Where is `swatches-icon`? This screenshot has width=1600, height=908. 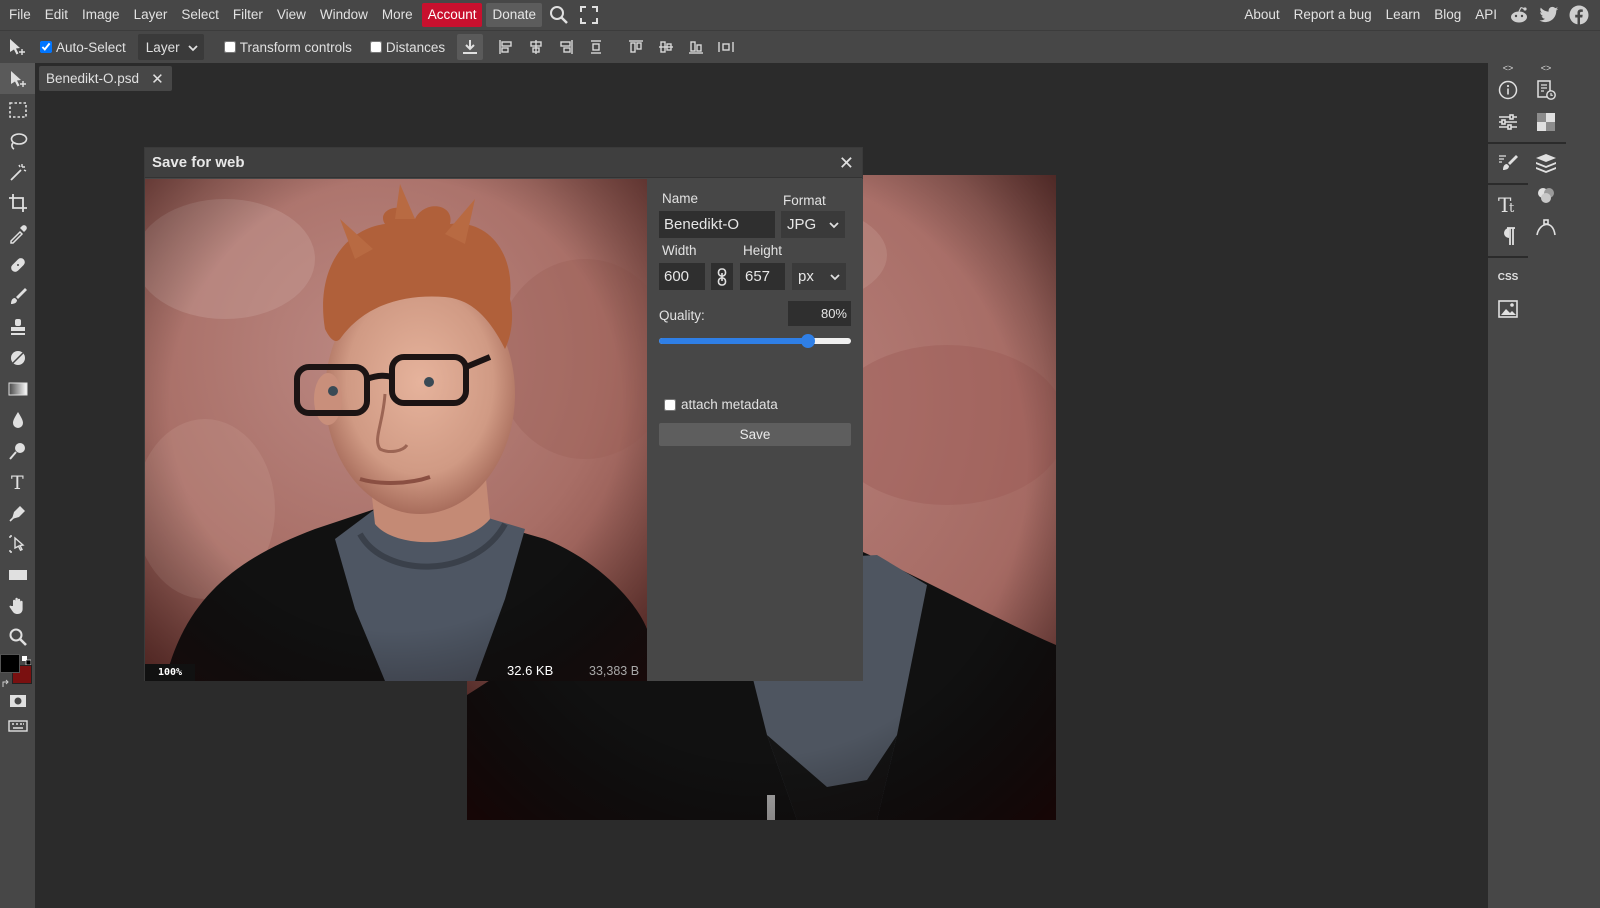 swatches-icon is located at coordinates (1546, 122).